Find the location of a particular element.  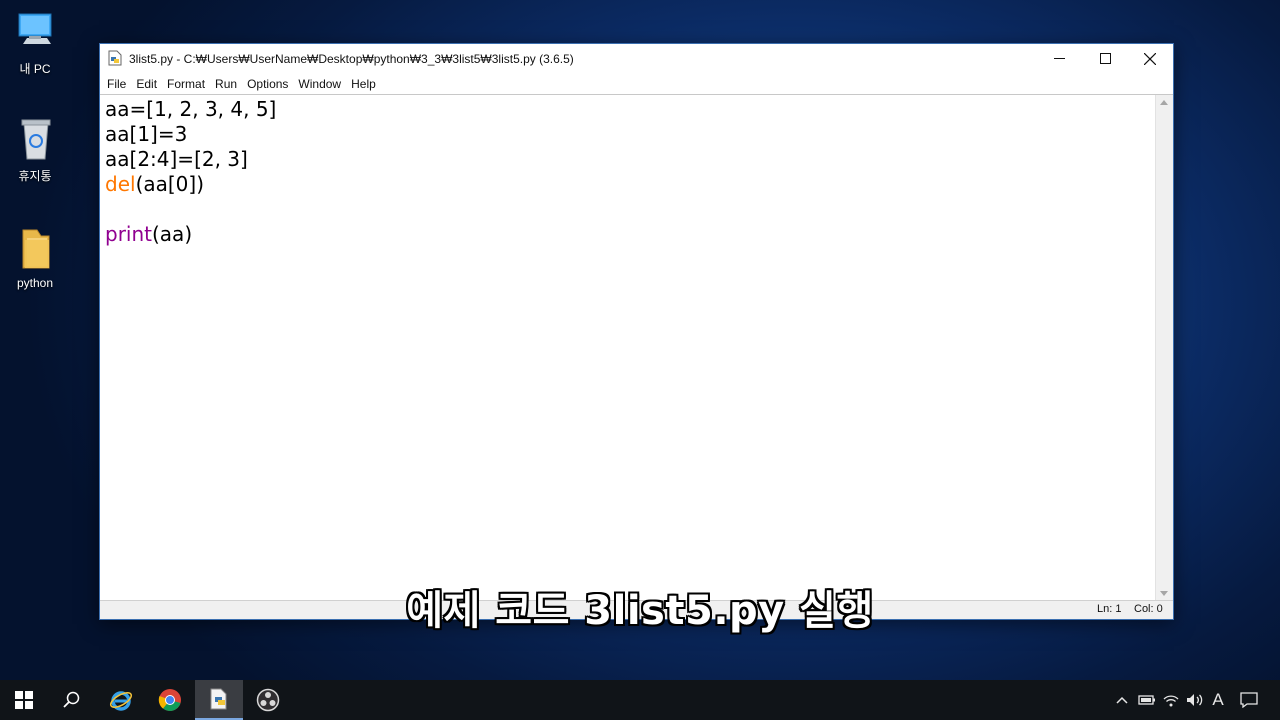

desktop-icon-python-folder: python is located at coordinates (35, 258).